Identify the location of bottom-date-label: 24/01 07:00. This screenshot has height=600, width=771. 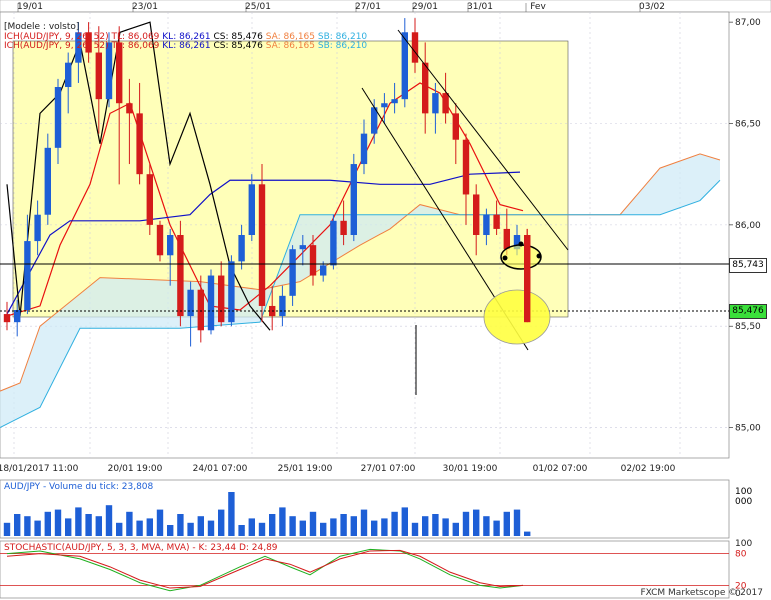
(220, 469).